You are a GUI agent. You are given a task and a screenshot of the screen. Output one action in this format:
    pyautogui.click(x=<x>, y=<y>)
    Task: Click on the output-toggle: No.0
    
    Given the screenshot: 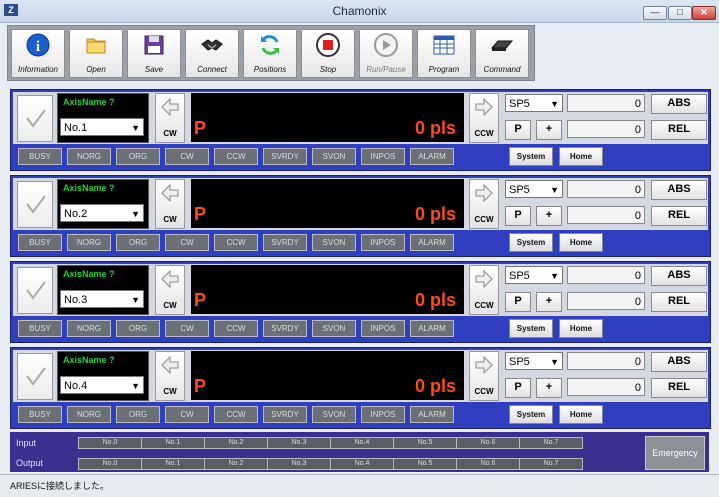 What is the action you would take?
    pyautogui.click(x=110, y=464)
    